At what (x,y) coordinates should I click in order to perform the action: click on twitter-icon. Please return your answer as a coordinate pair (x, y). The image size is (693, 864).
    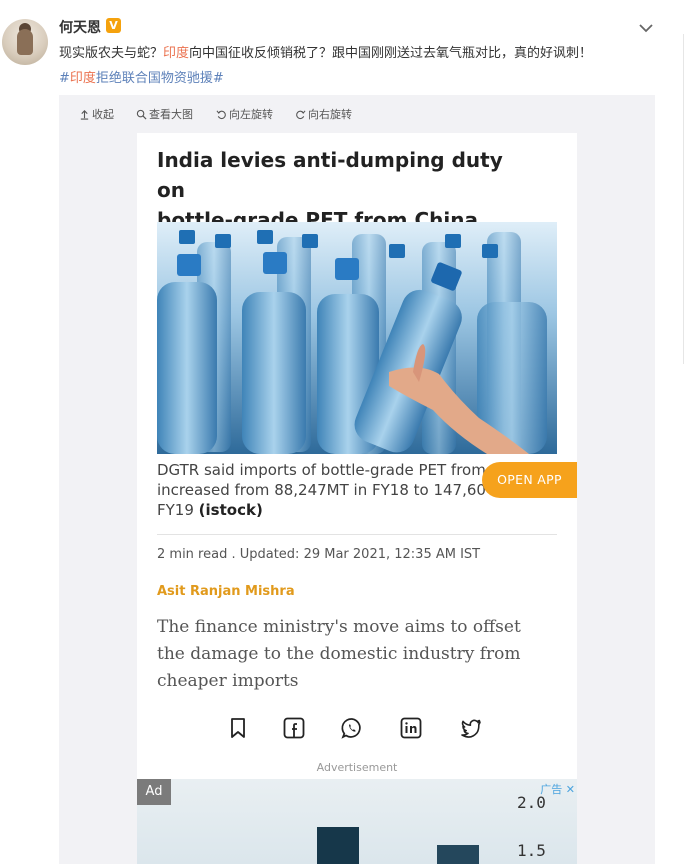
    Looking at the image, I should click on (471, 728).